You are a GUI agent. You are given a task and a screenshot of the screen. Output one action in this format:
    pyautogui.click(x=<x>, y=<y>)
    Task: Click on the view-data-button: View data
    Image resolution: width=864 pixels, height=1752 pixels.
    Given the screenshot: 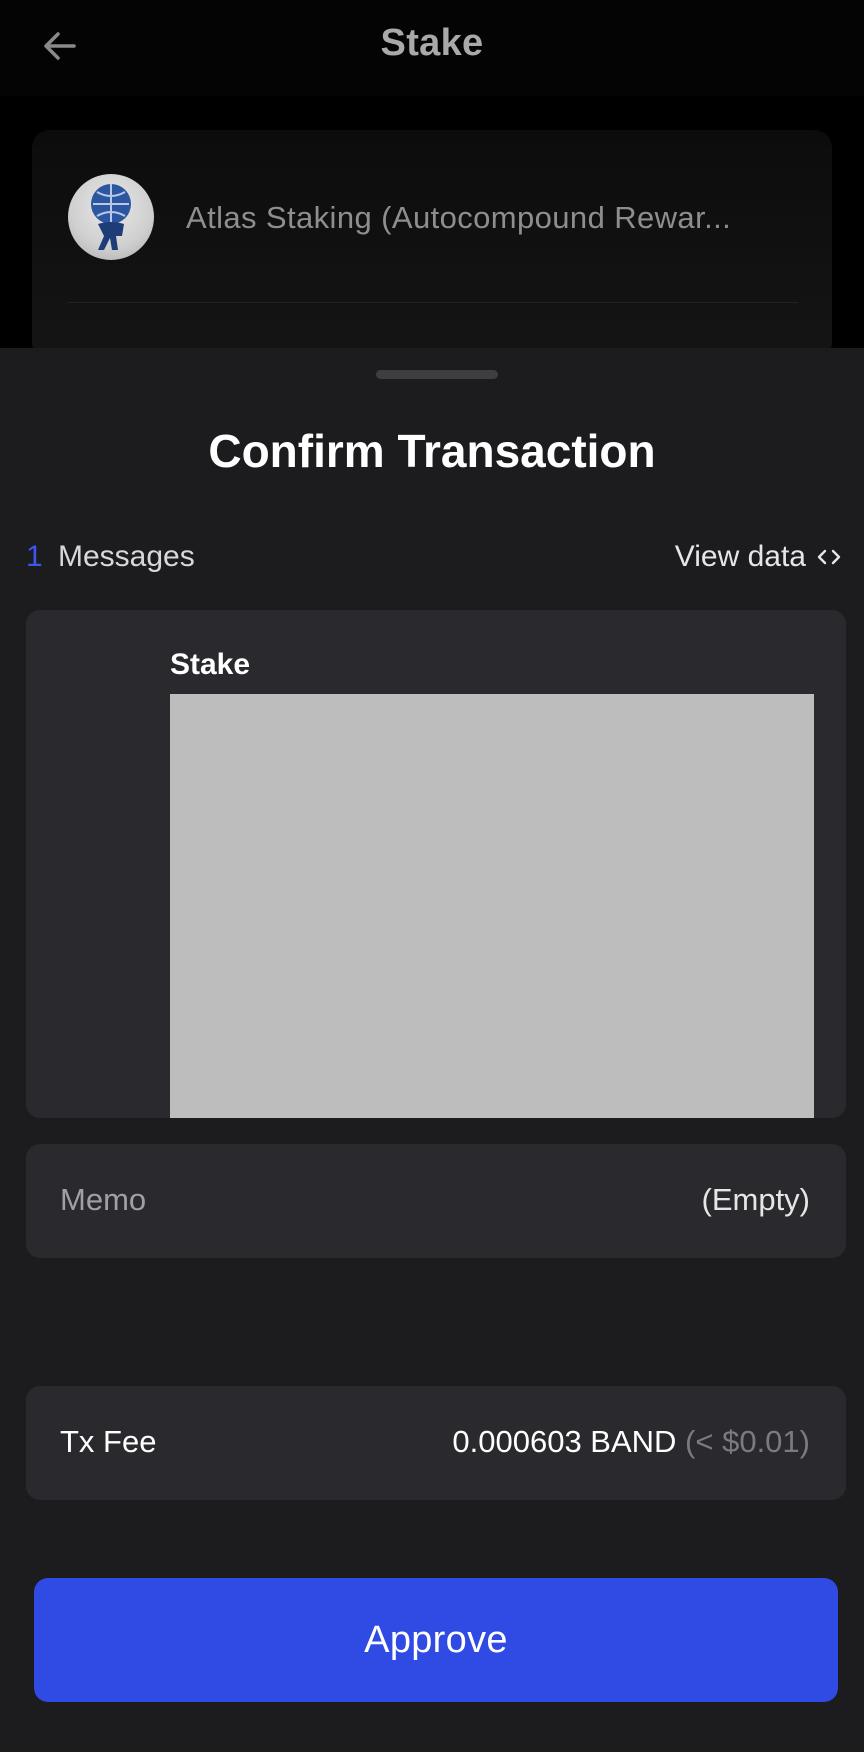 What is the action you would take?
    pyautogui.click(x=758, y=557)
    